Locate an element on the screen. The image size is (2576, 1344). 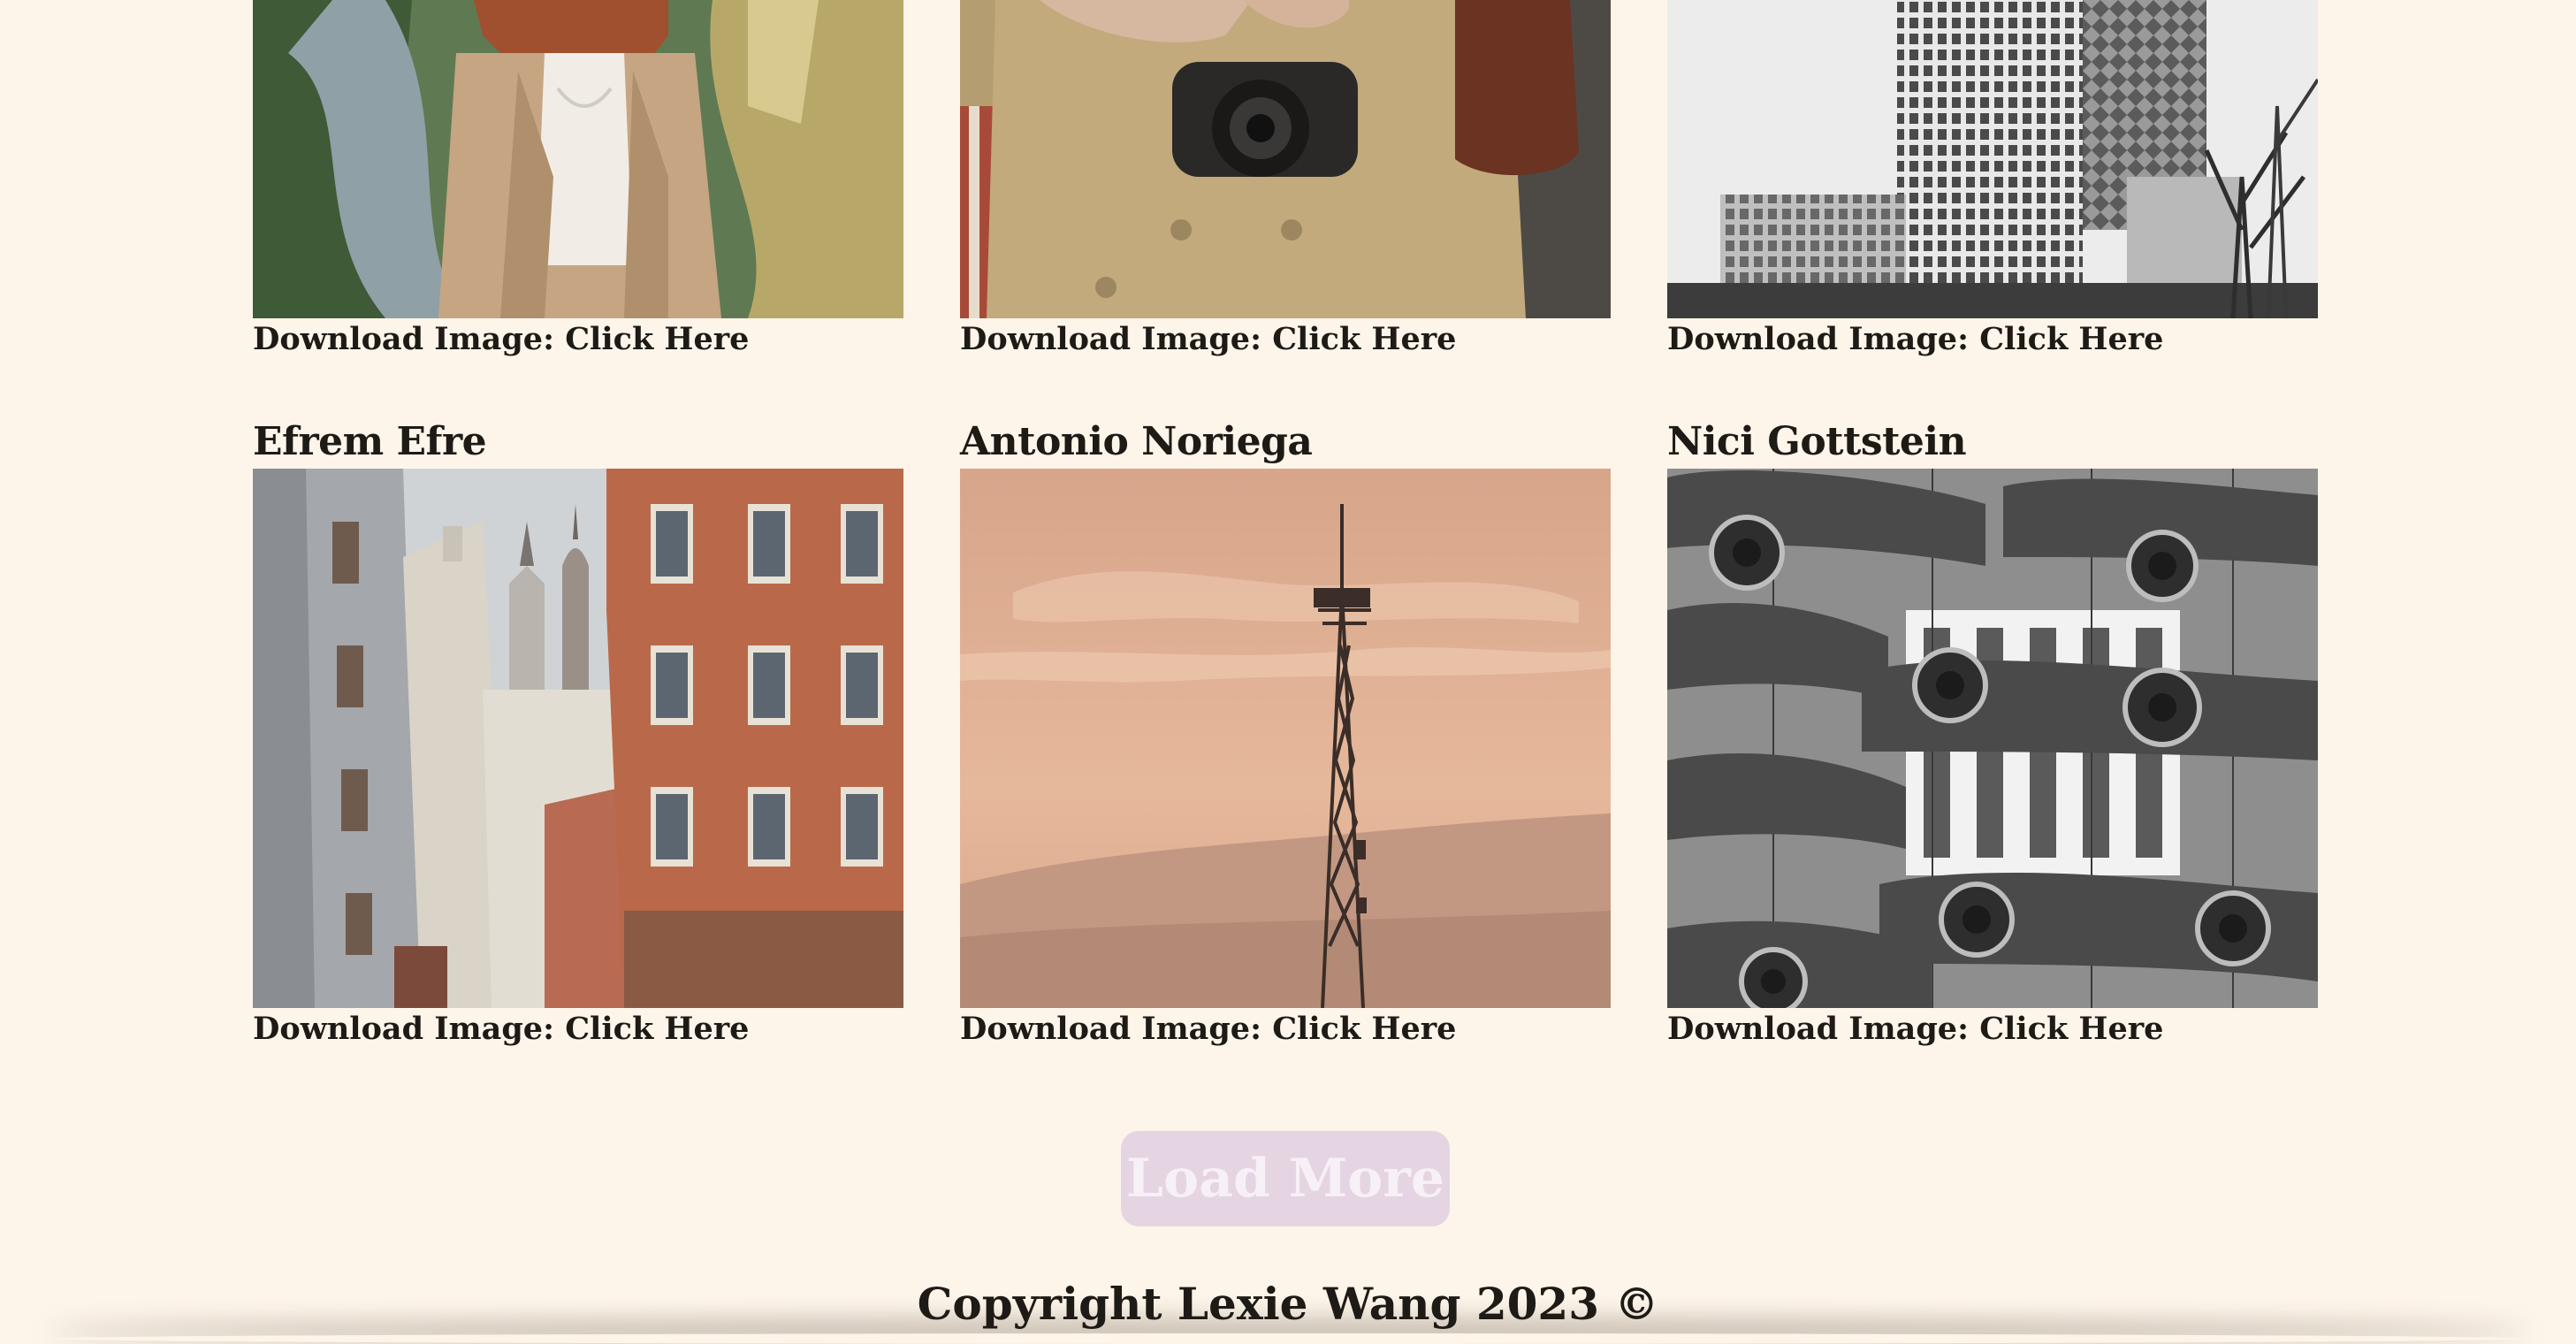
photo-card-efrem-efre: Efrem Efre Download Image: Click Here is located at coordinates (578, 732).